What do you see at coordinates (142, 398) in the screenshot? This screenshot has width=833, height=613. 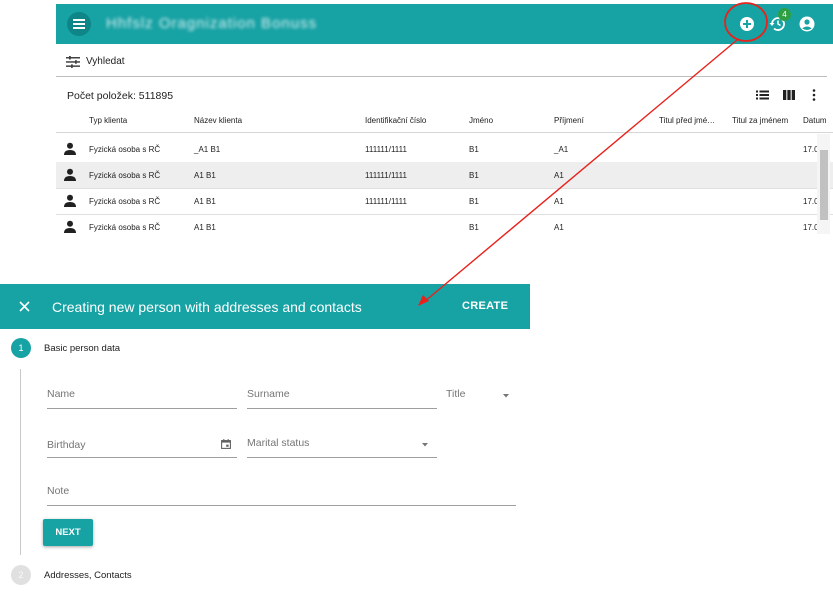 I see `name-field: Name` at bounding box center [142, 398].